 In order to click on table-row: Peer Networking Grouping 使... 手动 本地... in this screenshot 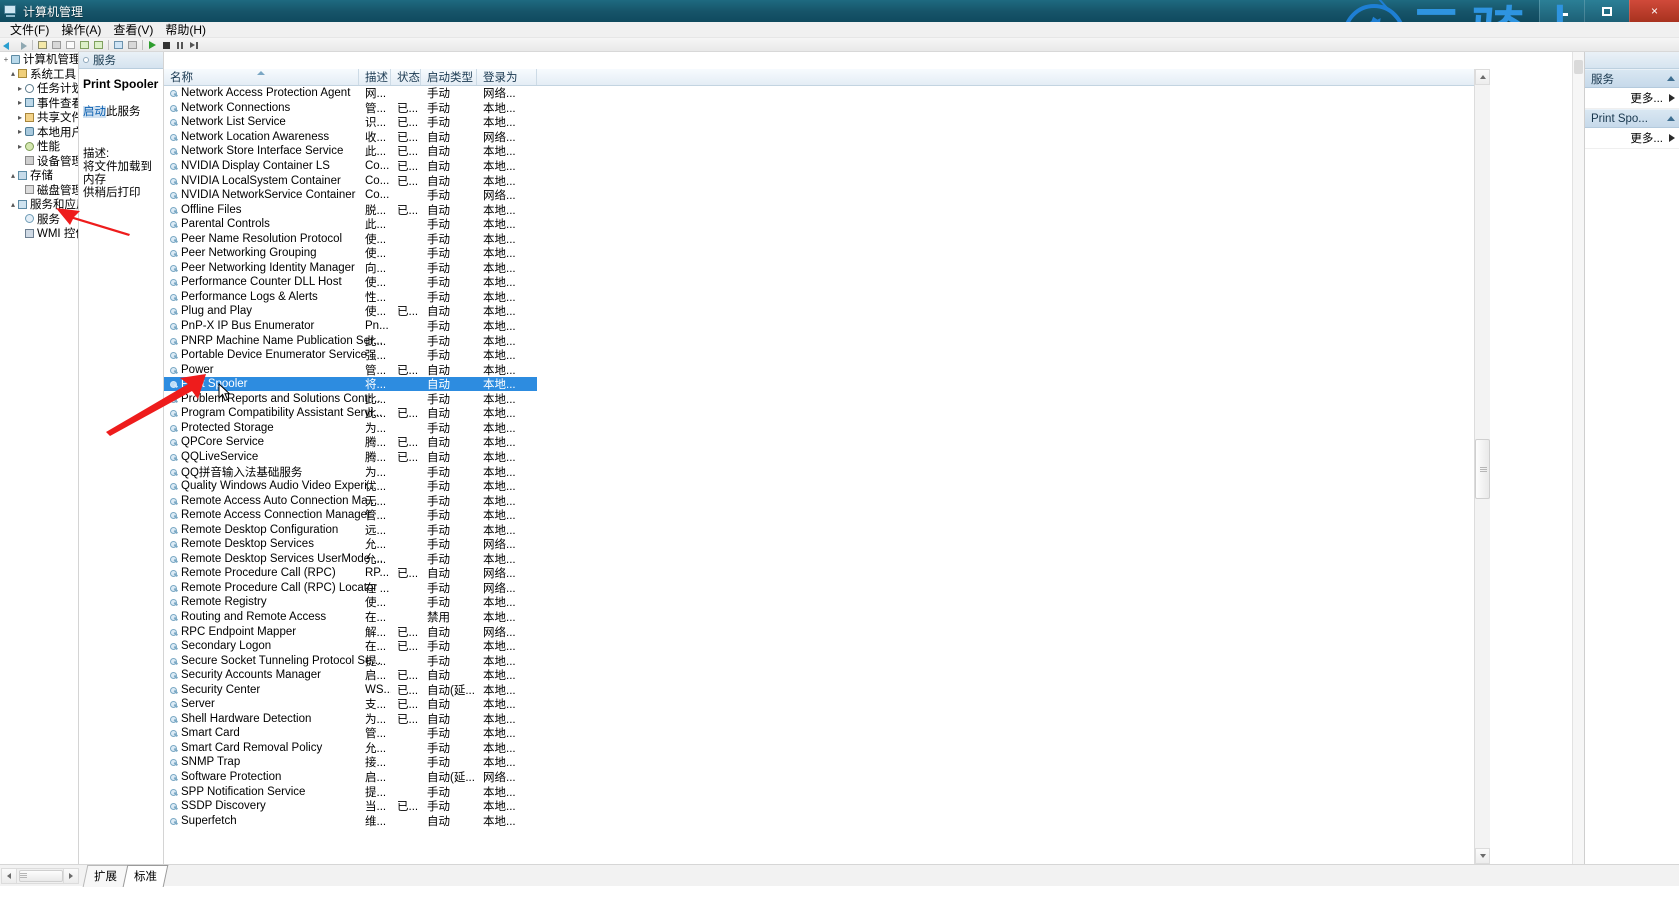, I will do `click(827, 253)`.